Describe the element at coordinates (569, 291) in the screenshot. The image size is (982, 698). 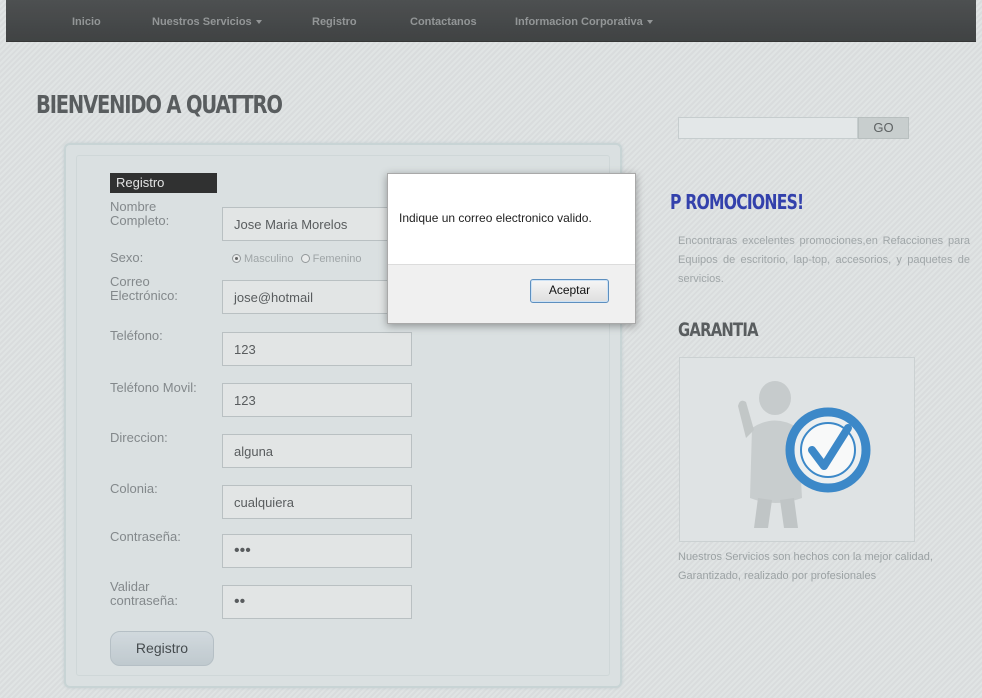
I see `aceptar-button: Aceptar` at that location.